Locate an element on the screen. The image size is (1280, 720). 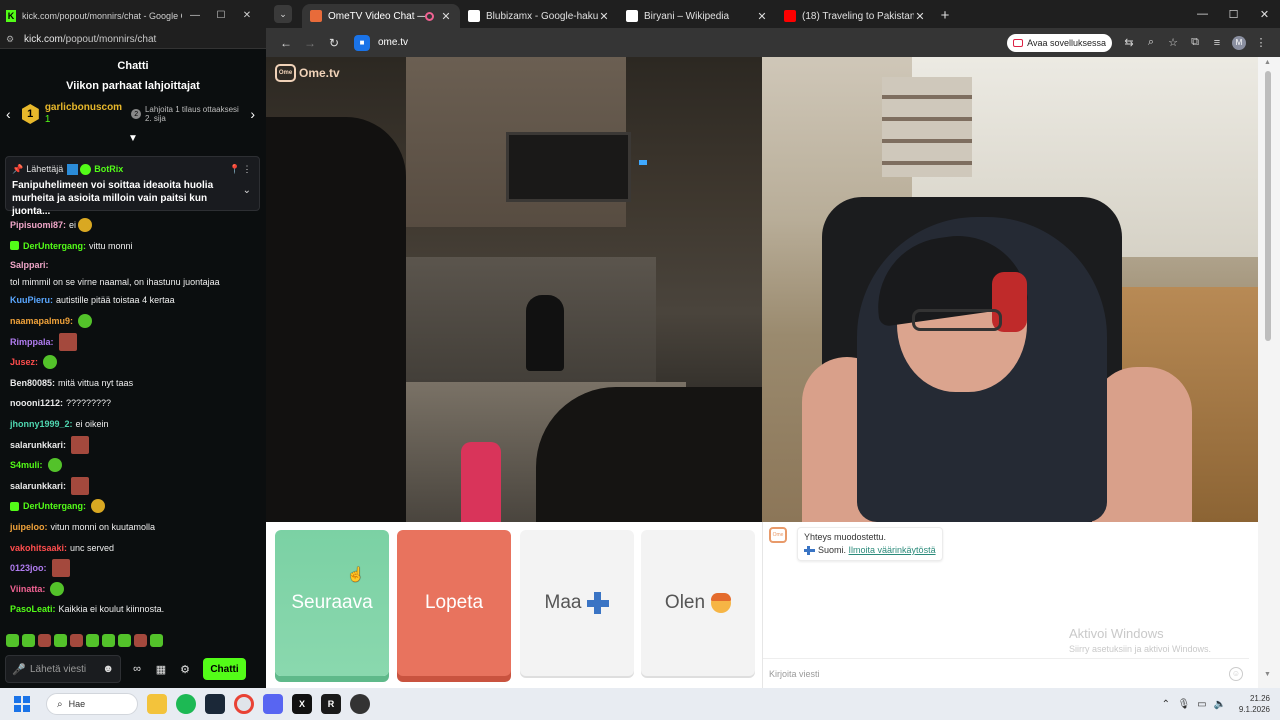
obs-icon is located at coordinates (360, 704).